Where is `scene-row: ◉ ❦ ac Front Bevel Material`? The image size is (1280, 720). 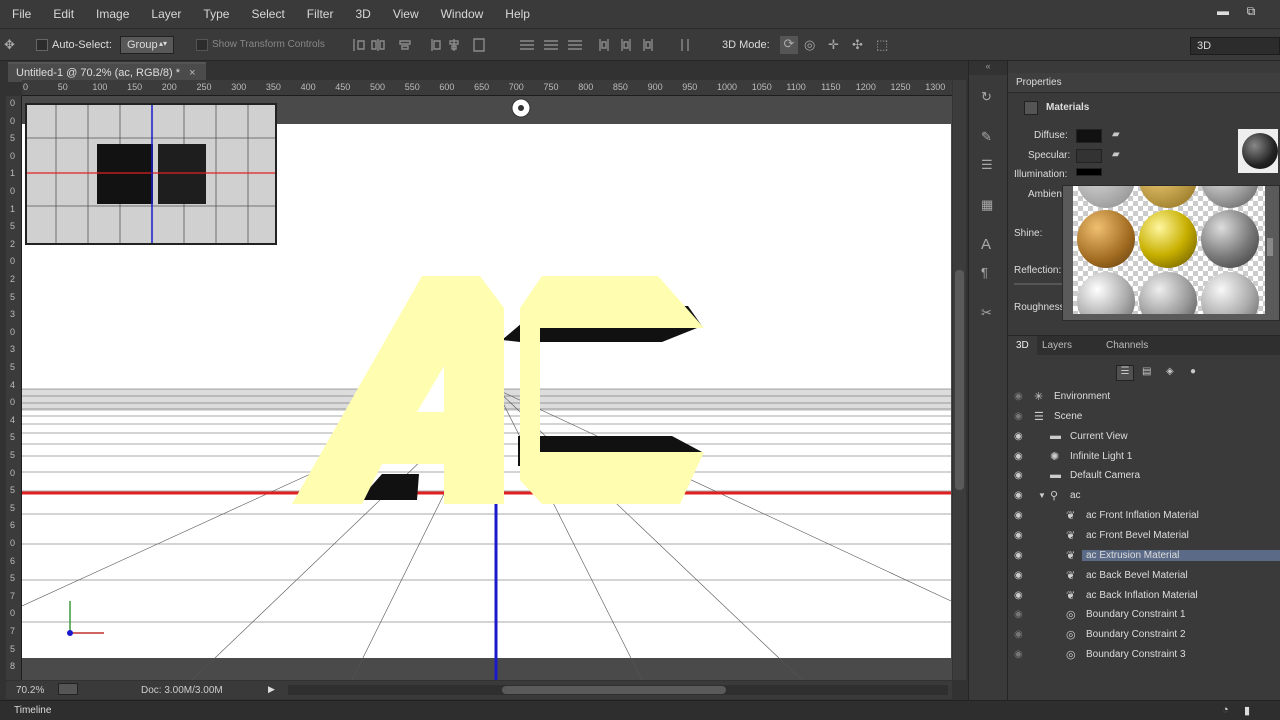 scene-row: ◉ ❦ ac Front Bevel Material is located at coordinates (1144, 536).